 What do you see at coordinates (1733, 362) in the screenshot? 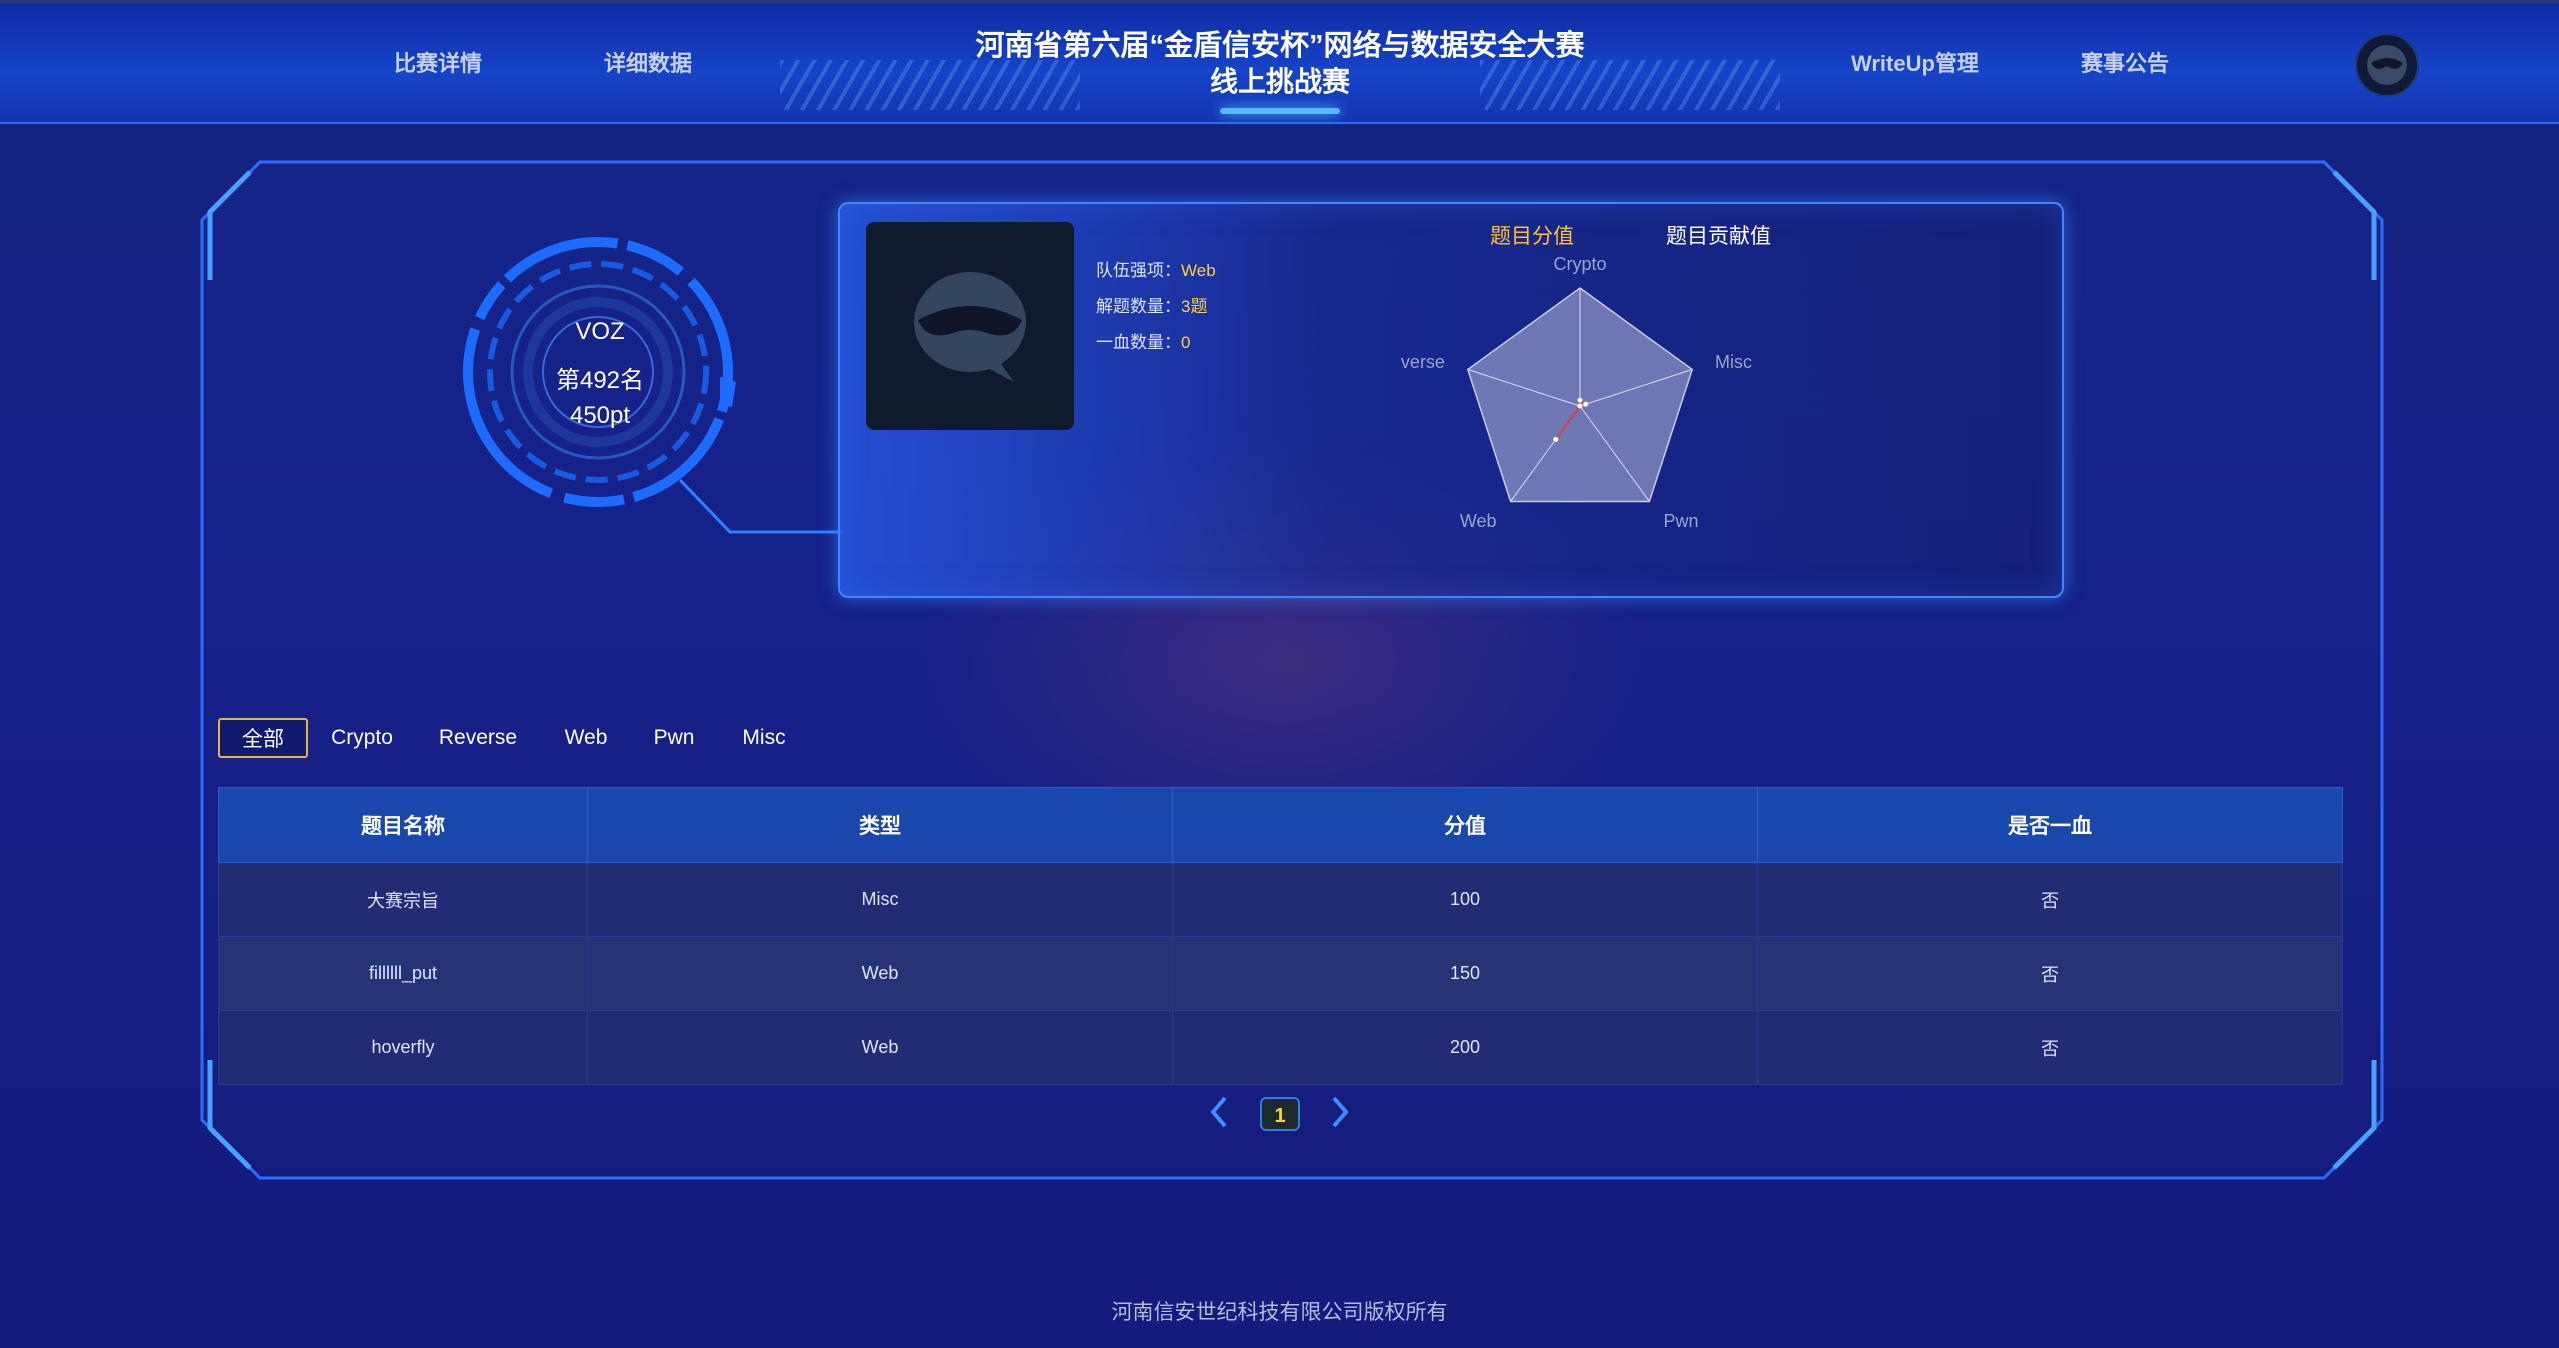
I see `radar-axis-label: Misc` at bounding box center [1733, 362].